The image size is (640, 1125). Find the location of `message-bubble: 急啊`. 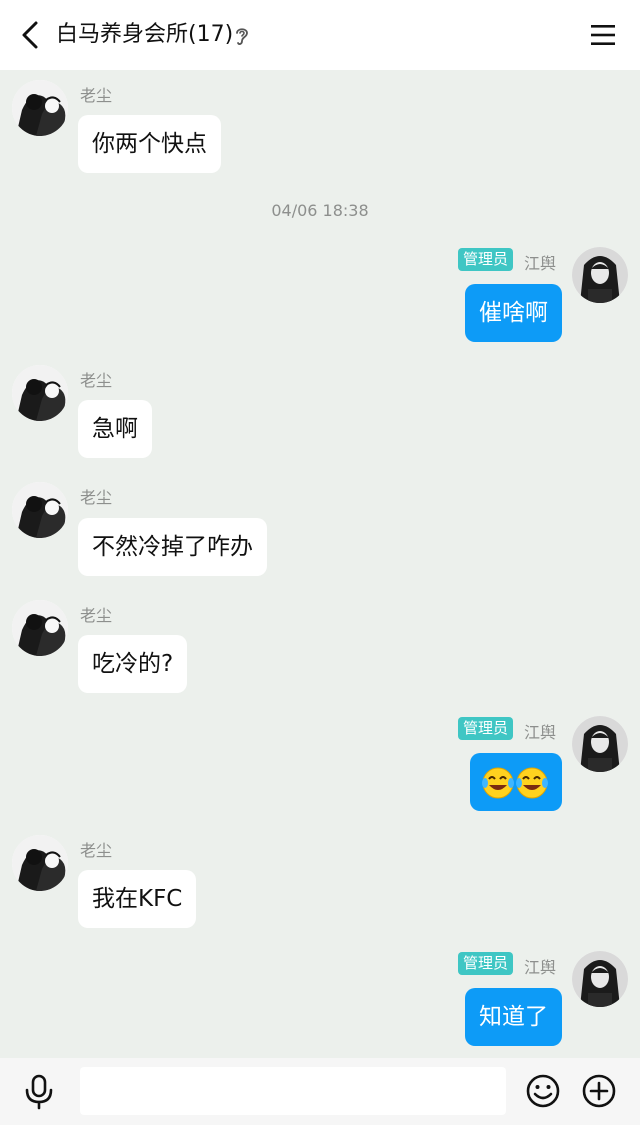

message-bubble: 急啊 is located at coordinates (115, 429).